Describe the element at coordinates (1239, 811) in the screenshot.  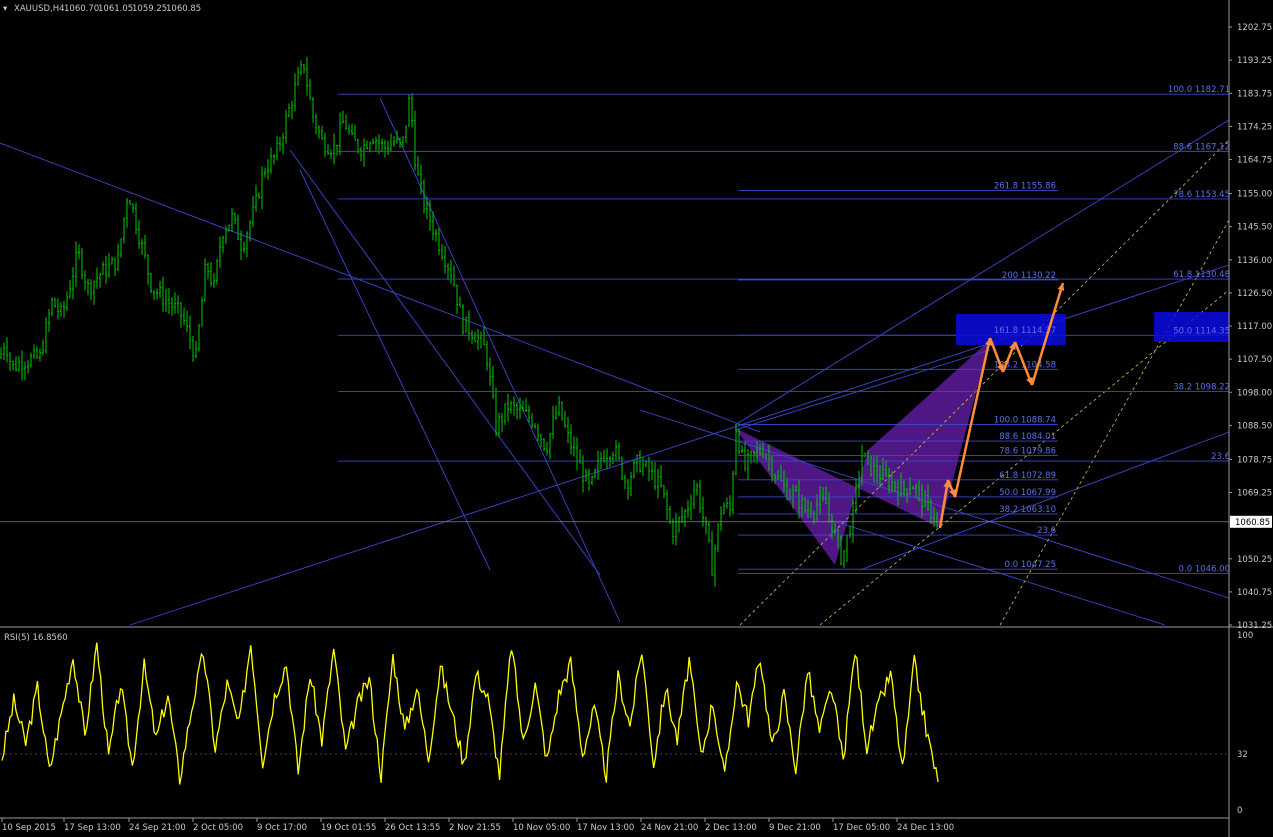
I see `rsi-tick-label: 0` at that location.